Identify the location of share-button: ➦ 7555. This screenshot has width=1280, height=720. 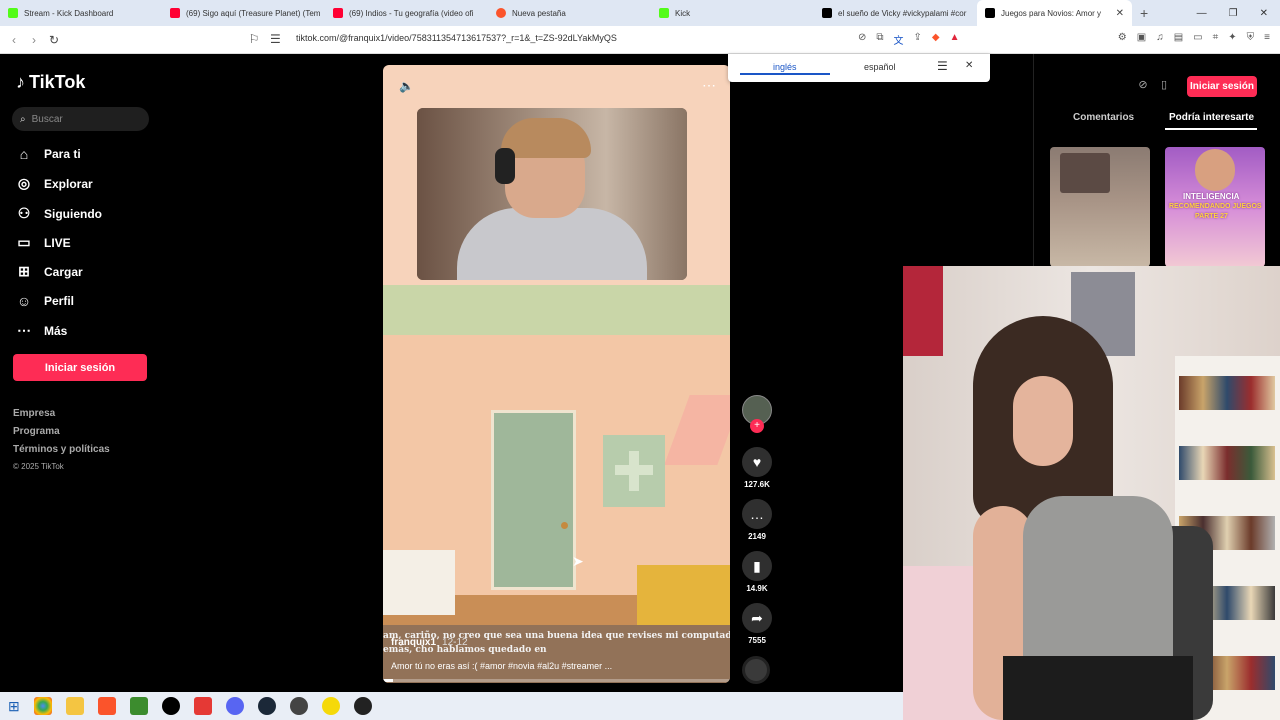
(757, 624).